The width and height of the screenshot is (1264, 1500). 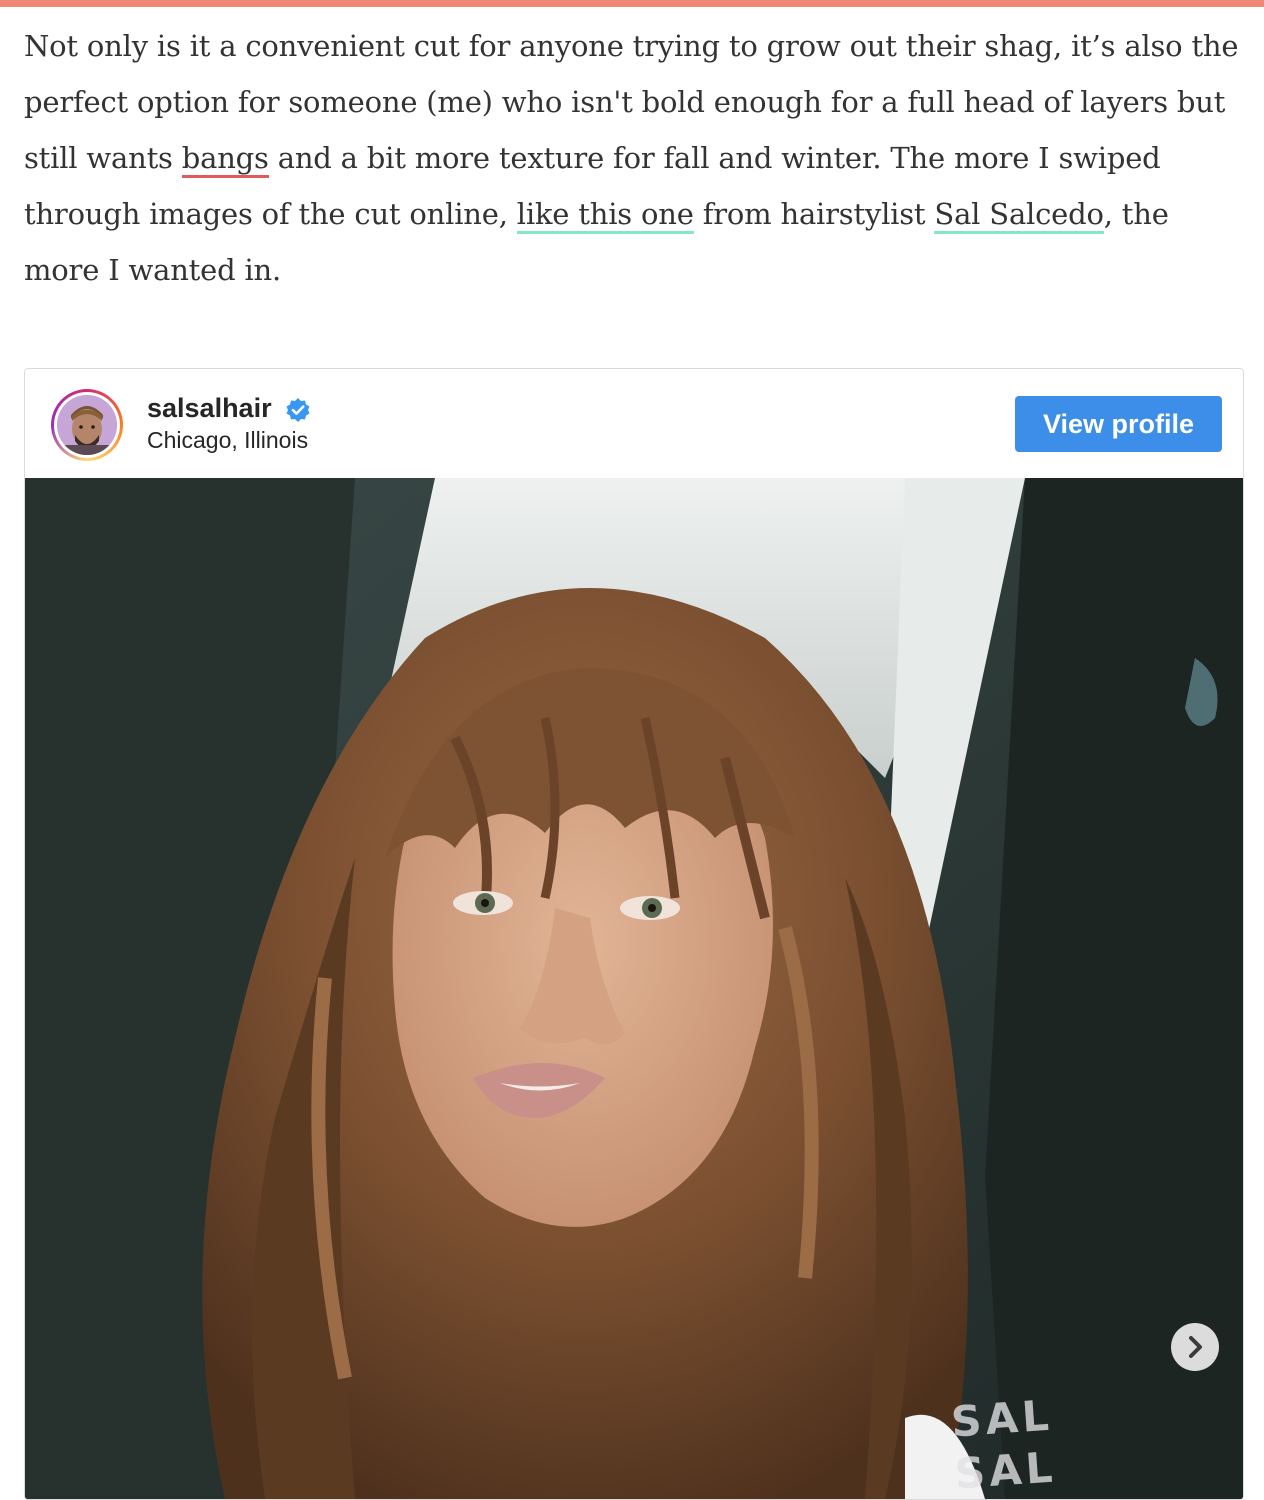 I want to click on next-photo-button, so click(x=1195, y=1347).